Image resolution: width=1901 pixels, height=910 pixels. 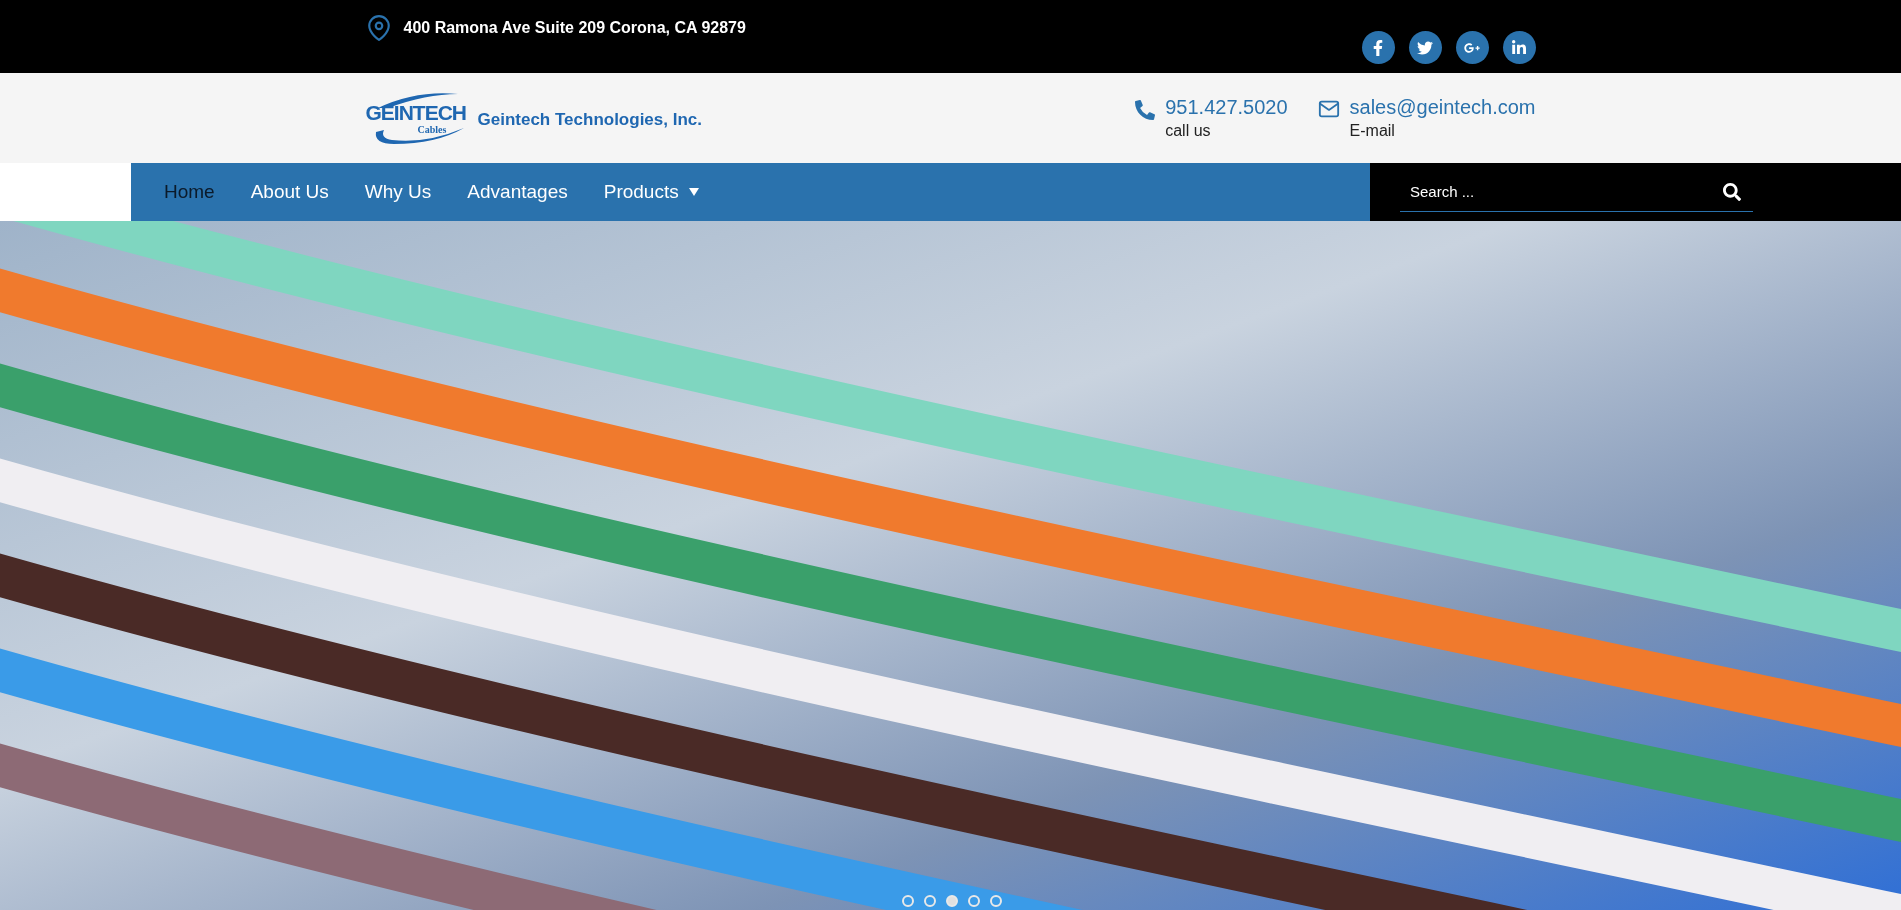 I want to click on nav-link: Why Us, so click(x=398, y=192).